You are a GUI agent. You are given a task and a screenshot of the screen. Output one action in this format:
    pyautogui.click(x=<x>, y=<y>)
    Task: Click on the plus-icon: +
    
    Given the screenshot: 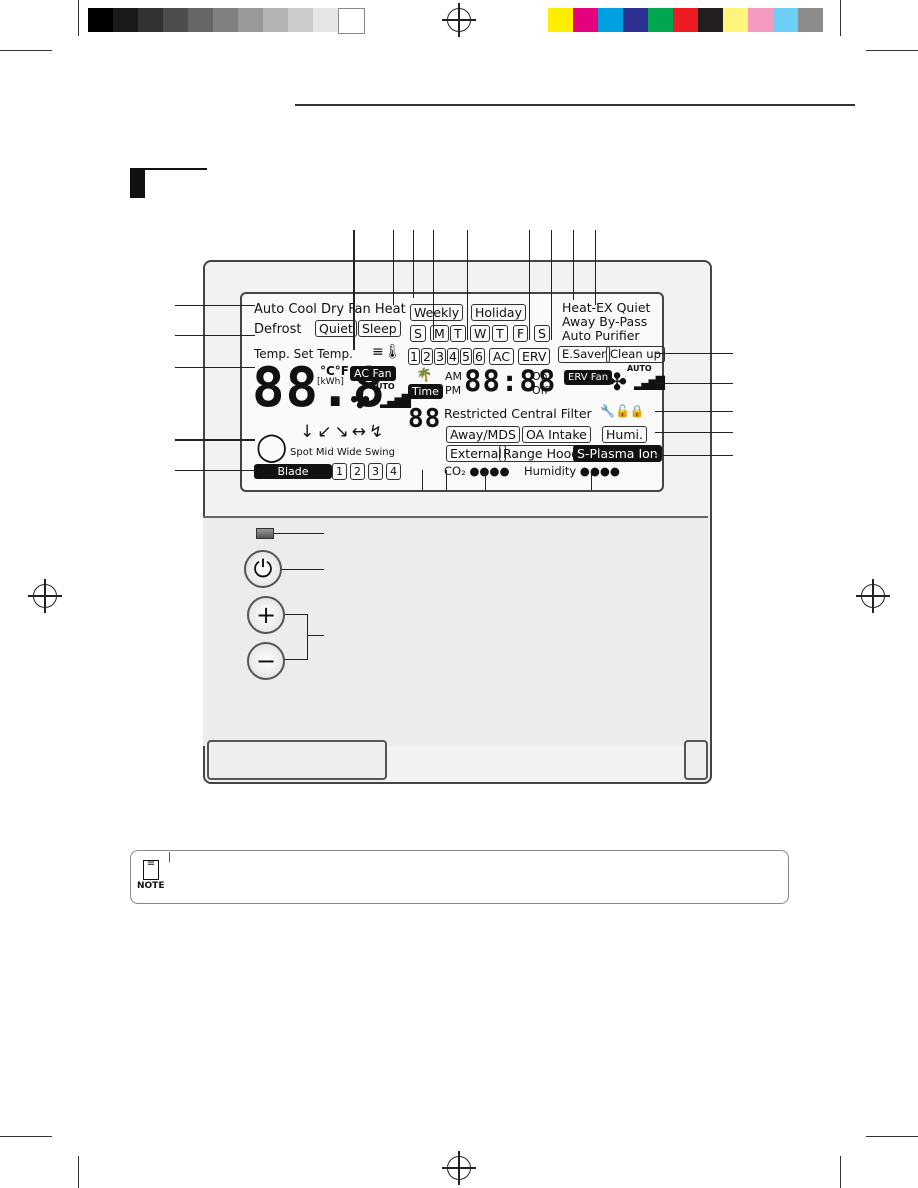 What is the action you would take?
    pyautogui.click(x=266, y=615)
    